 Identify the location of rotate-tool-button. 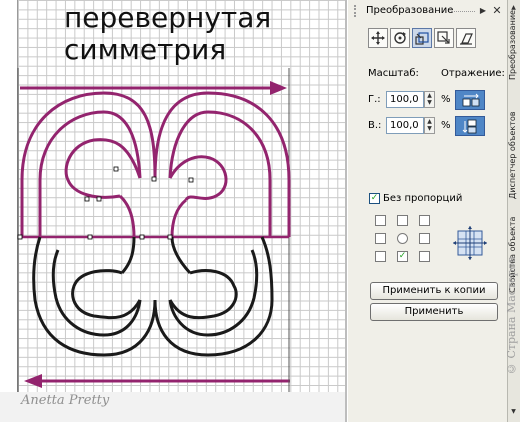
(400, 38).